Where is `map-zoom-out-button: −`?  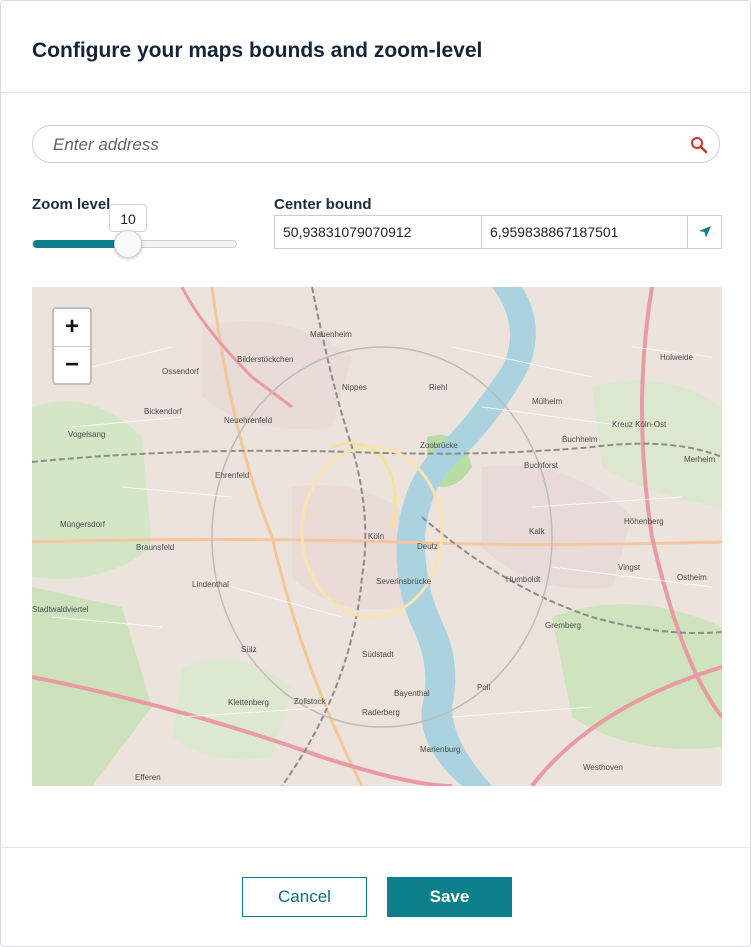
map-zoom-out-button: − is located at coordinates (72, 365).